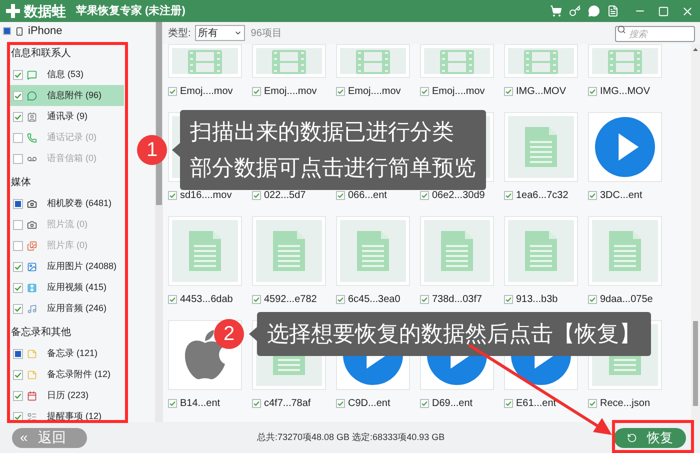 The width and height of the screenshot is (700, 453). I want to click on section-title: 备忘录和其他, so click(41, 333).